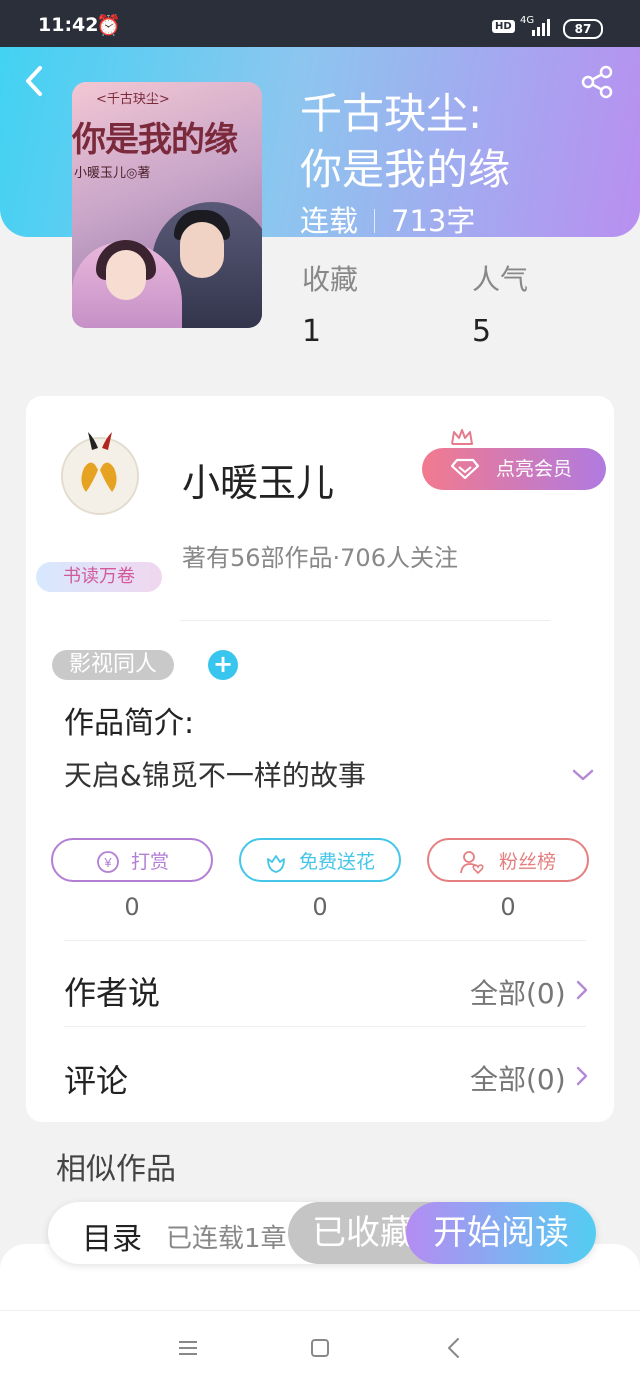 This screenshot has height=1388, width=640. I want to click on book-title: 千古玦尘: 你是我的缘, so click(405, 141).